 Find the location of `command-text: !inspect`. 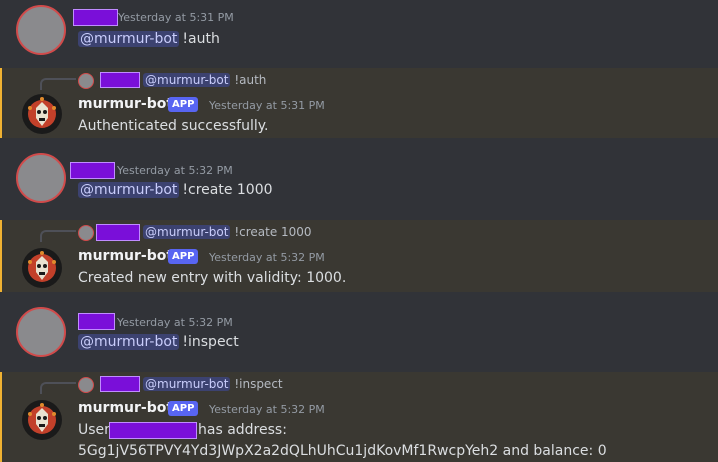

command-text: !inspect is located at coordinates (210, 342).